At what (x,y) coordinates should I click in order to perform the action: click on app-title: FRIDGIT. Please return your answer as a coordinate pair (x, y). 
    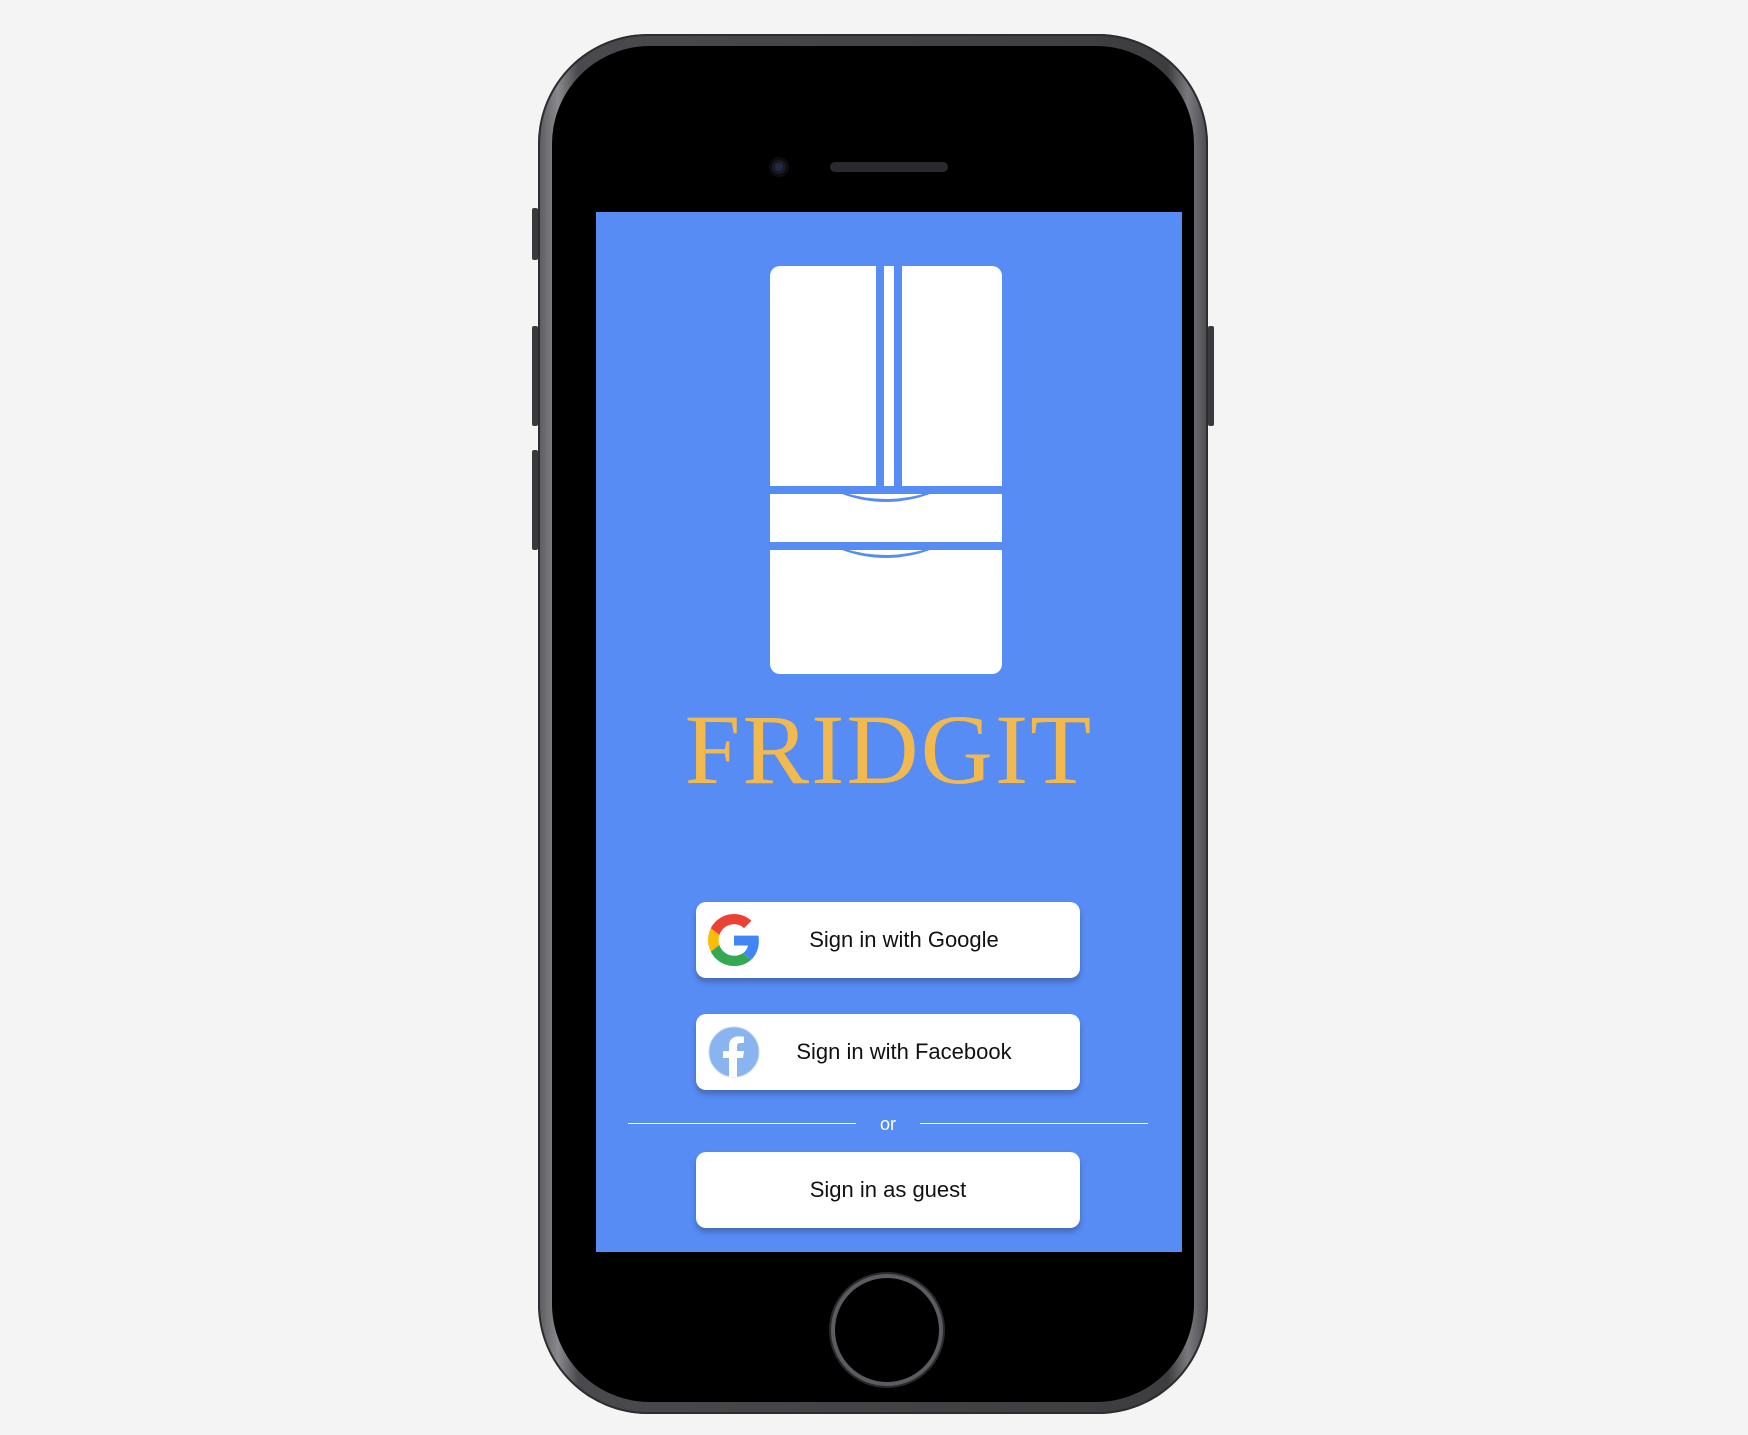
    Looking at the image, I should click on (889, 749).